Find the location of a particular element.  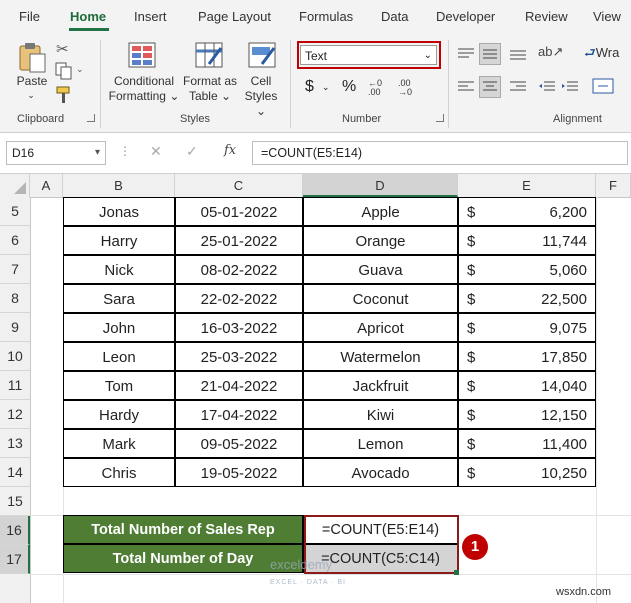

cell-item: Coconut is located at coordinates (380, 298).